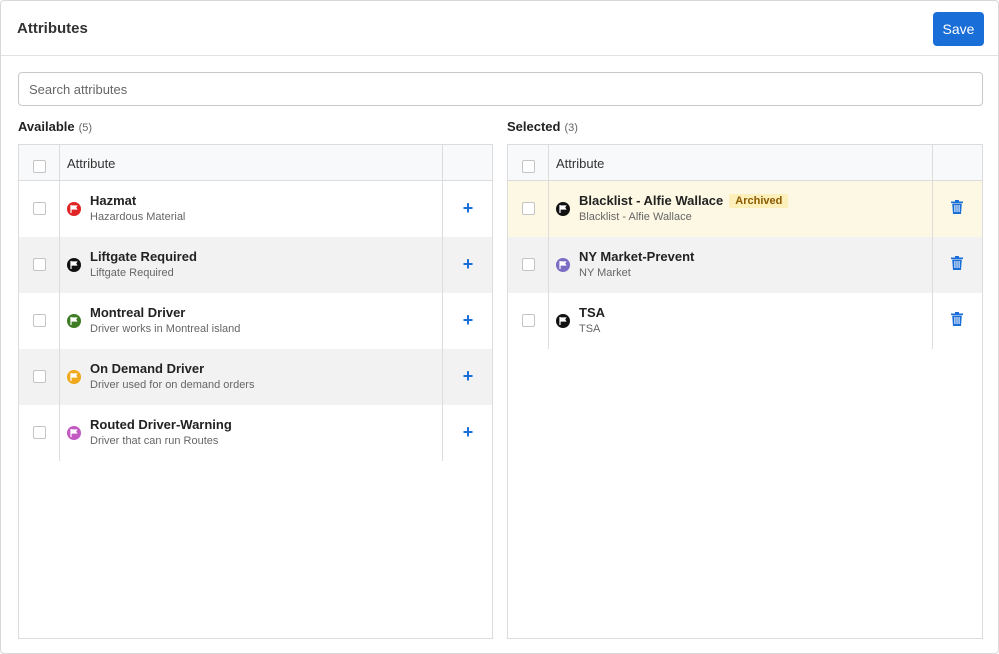 The width and height of the screenshot is (999, 654). Describe the element at coordinates (499, 28) in the screenshot. I see `header: Attributes Save` at that location.